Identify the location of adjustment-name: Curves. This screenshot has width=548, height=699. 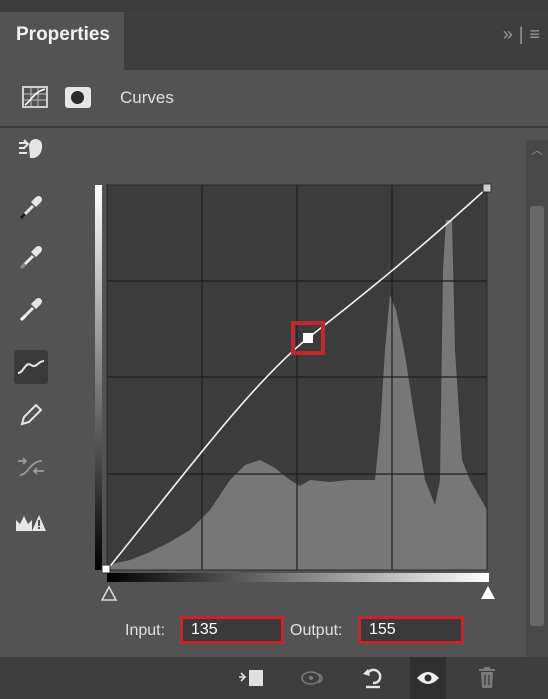
(147, 97).